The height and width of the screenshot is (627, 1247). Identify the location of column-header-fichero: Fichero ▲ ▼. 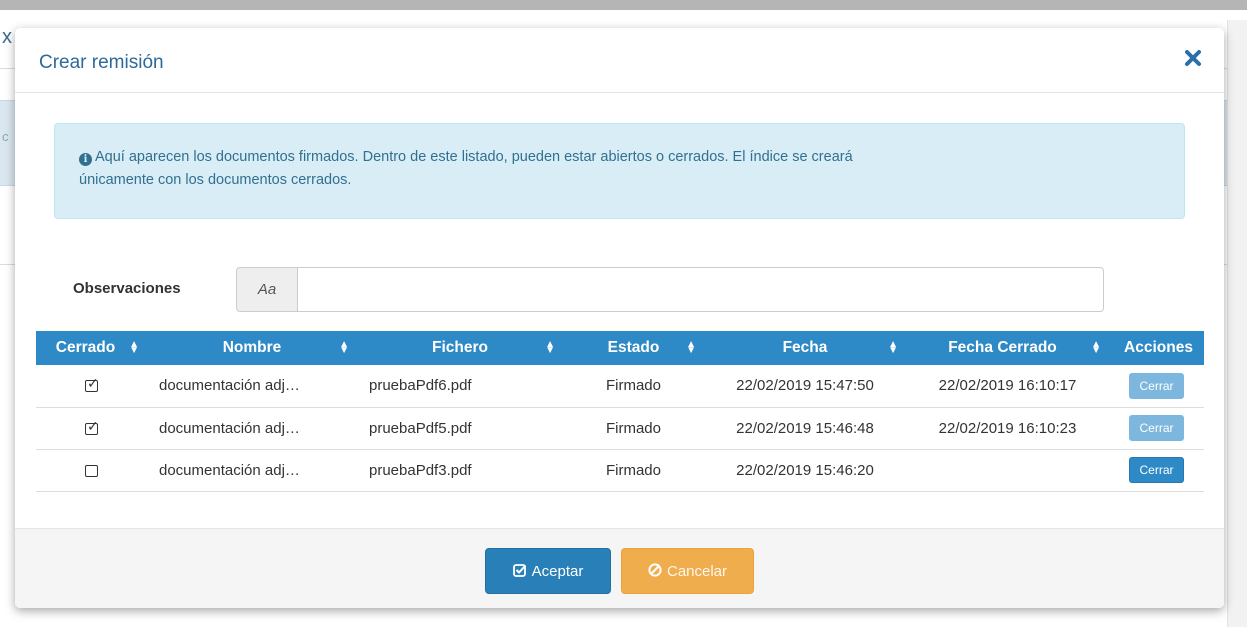
(460, 348).